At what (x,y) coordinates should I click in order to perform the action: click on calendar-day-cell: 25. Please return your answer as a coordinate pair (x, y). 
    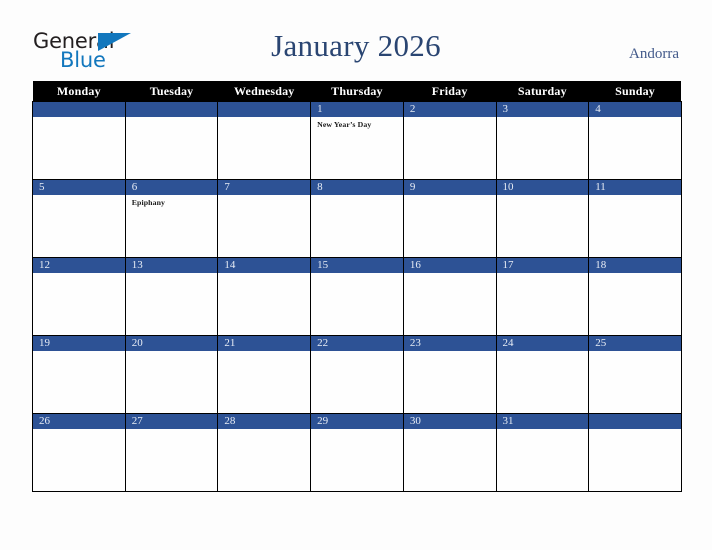
    Looking at the image, I should click on (635, 374).